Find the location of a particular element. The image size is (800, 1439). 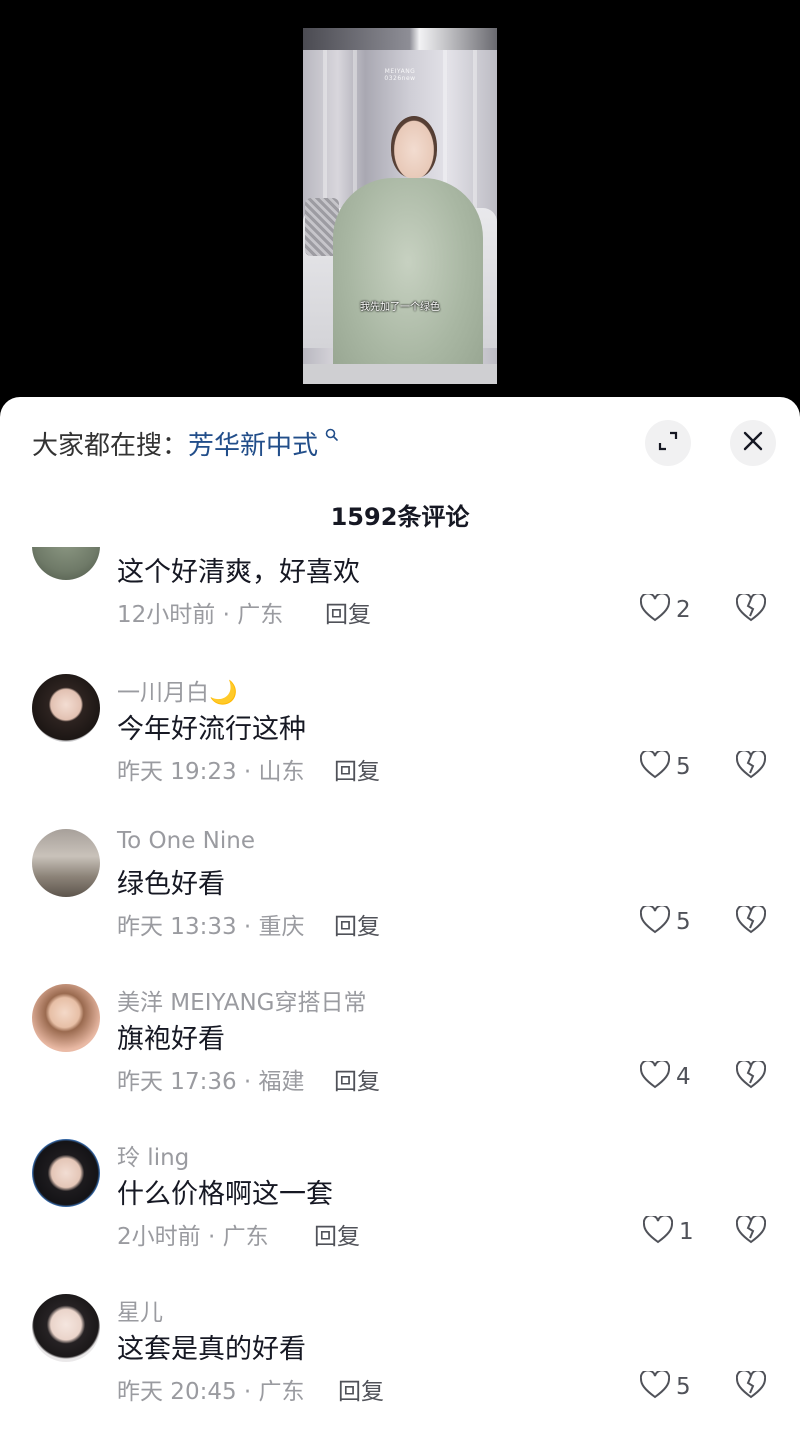

comment-item: To One Nine 绿色好看 昨天 13:33 · 重庆 回复 5 is located at coordinates (400, 902).